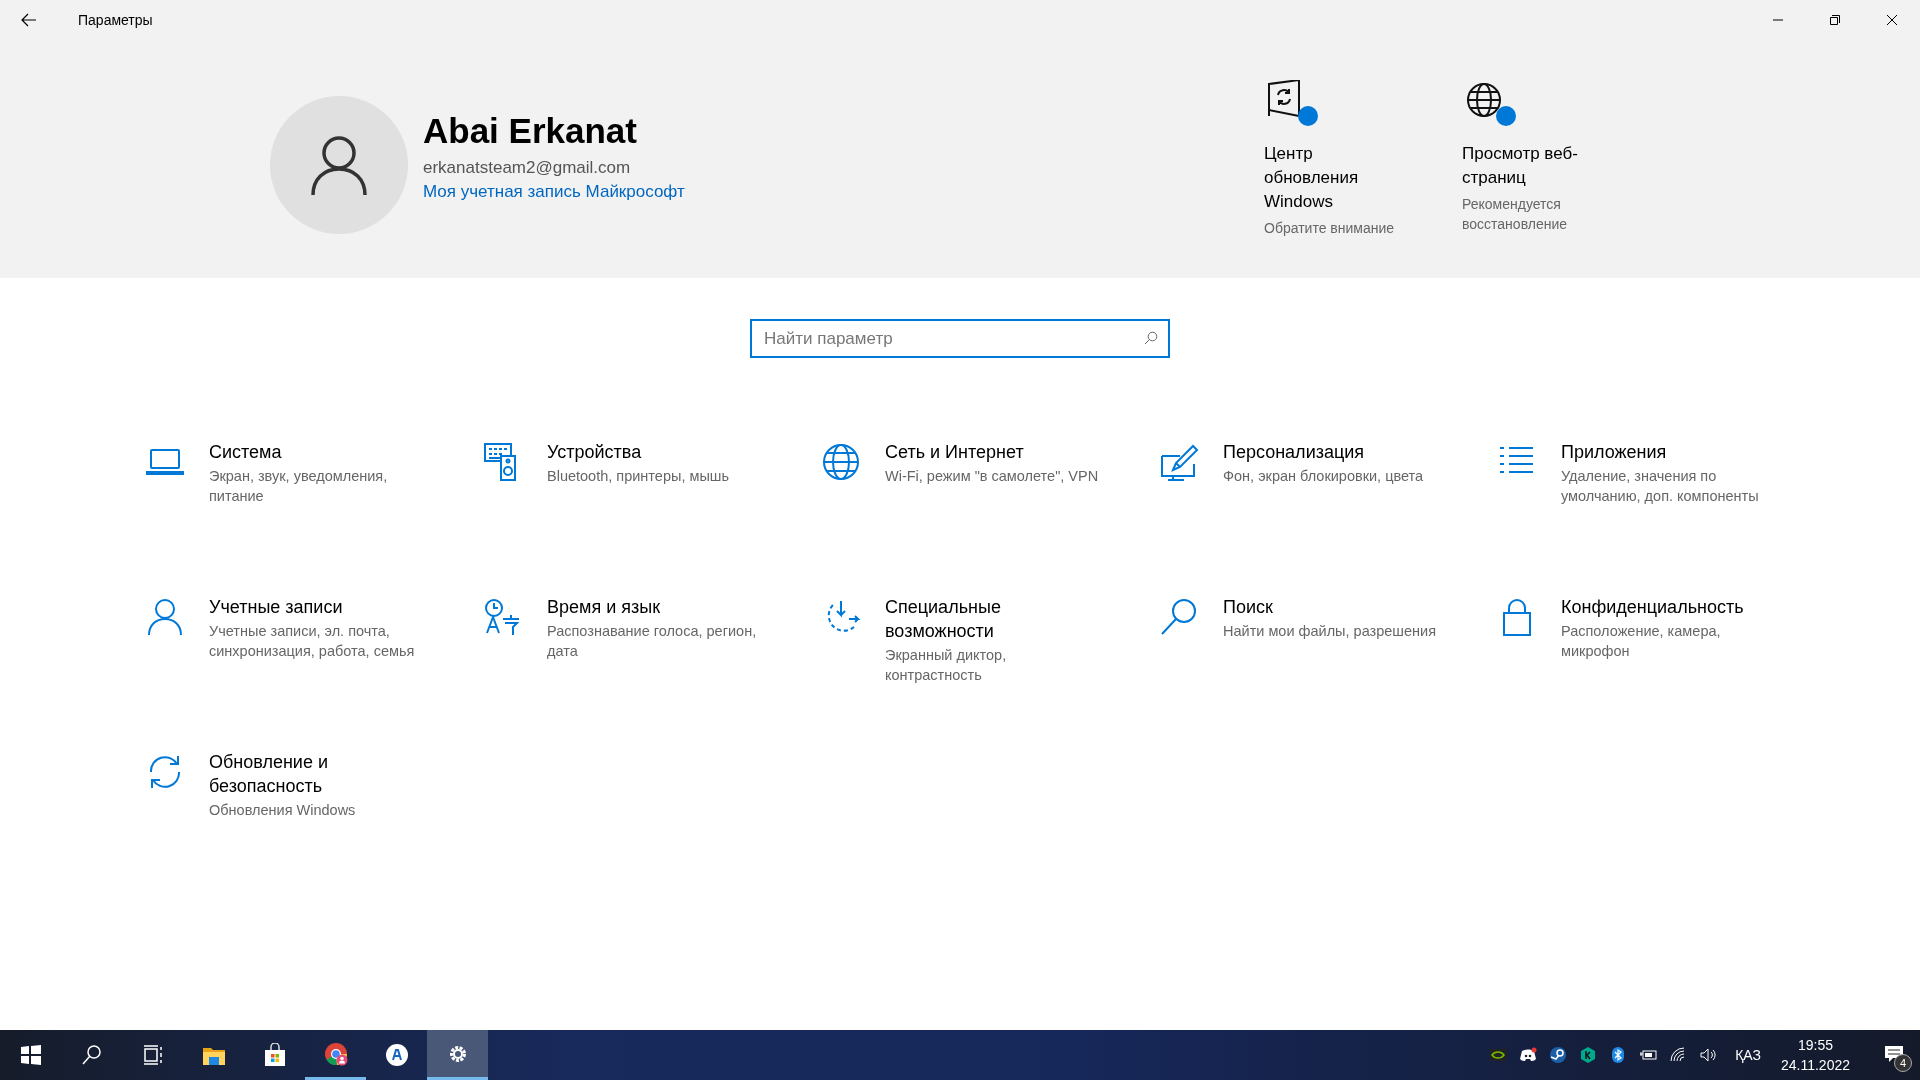 This screenshot has width=1920, height=1080. I want to click on category-description: Wi-Fi, режим "в самолете", VPN, so click(992, 476).